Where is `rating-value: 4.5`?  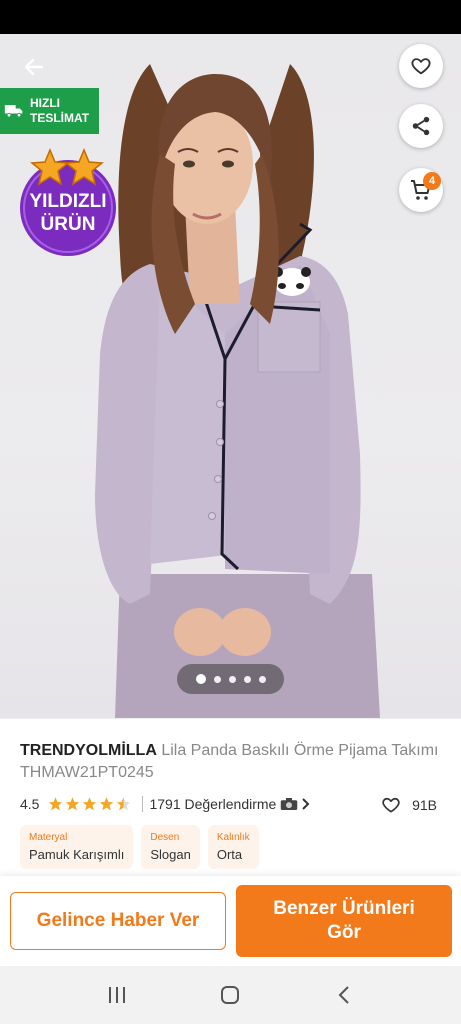
rating-value: 4.5 is located at coordinates (30, 804).